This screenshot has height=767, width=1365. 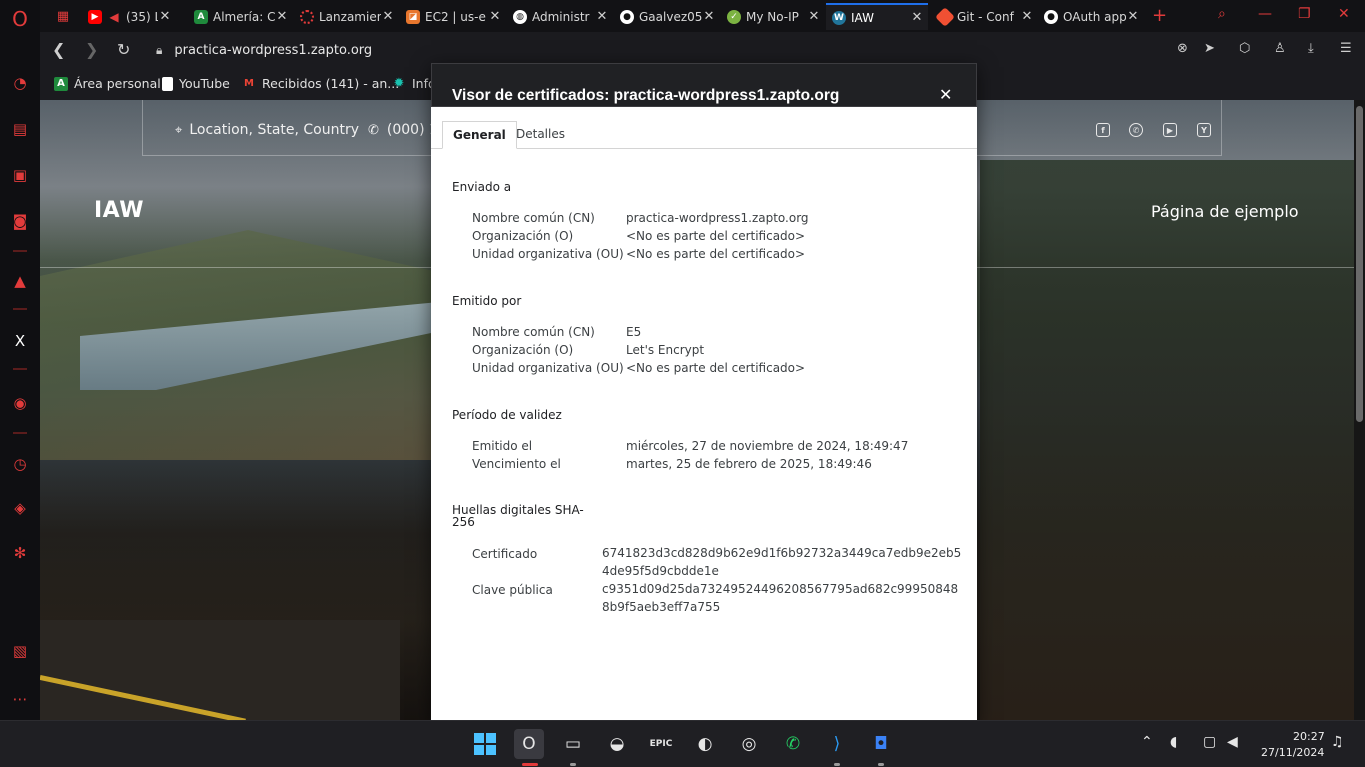 I want to click on nav-sample-page: Página de ejemplo, so click(x=1225, y=211).